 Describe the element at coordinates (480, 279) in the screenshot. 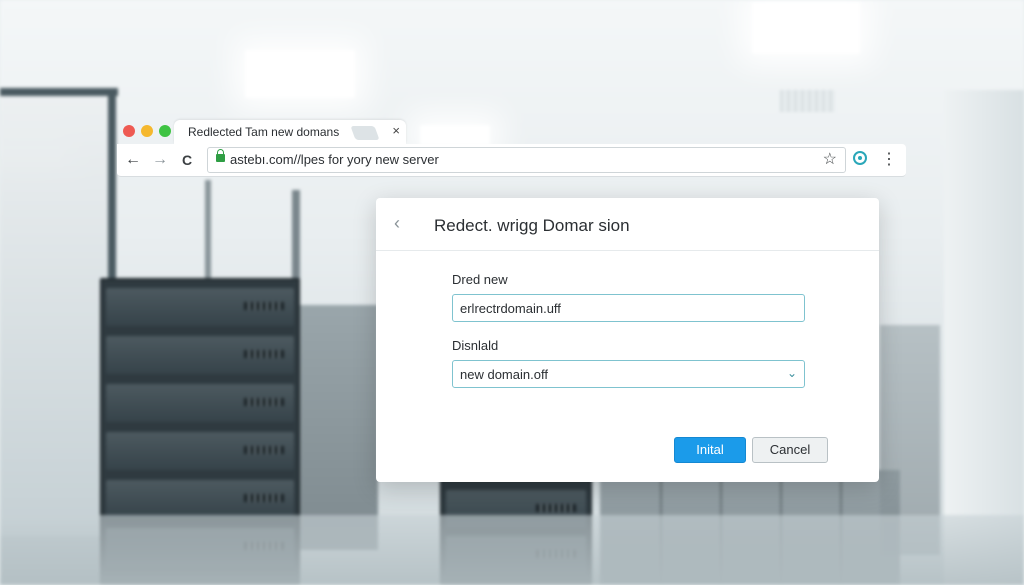

I see `field1-label: Dred new` at that location.